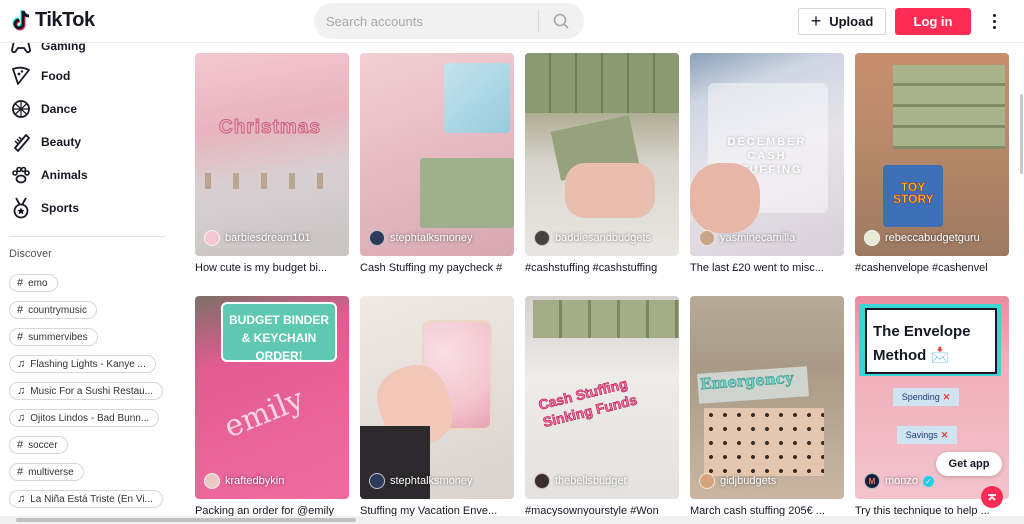 The width and height of the screenshot is (1024, 524). Describe the element at coordinates (33, 283) in the screenshot. I see `discover-tag: # emo` at that location.